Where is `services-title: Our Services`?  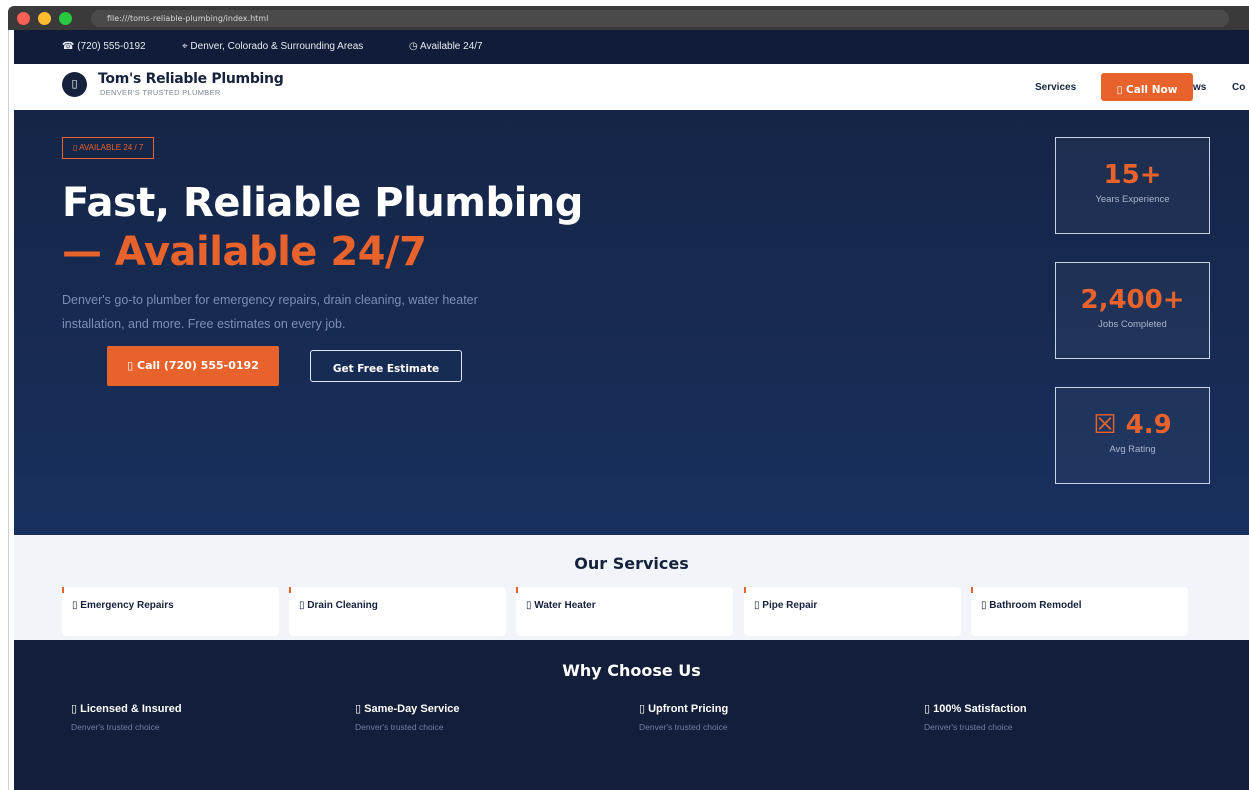 services-title: Our Services is located at coordinates (631, 563).